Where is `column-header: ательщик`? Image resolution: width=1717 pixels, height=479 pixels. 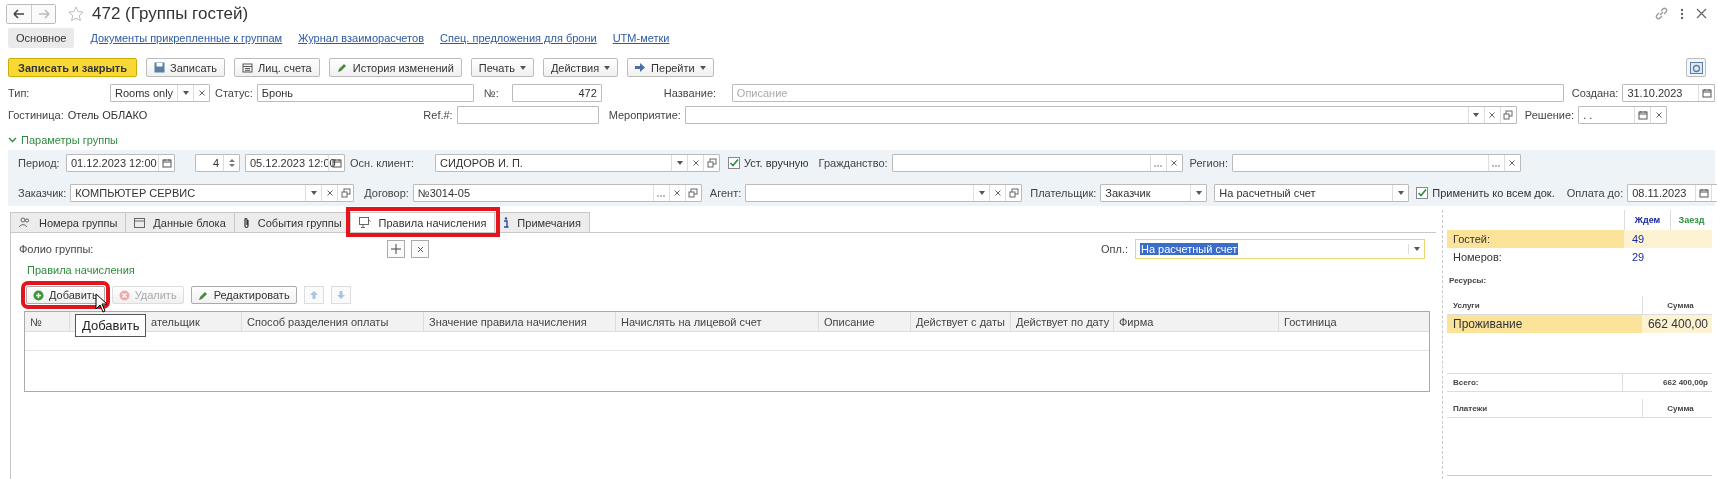
column-header: ательщик is located at coordinates (194, 321).